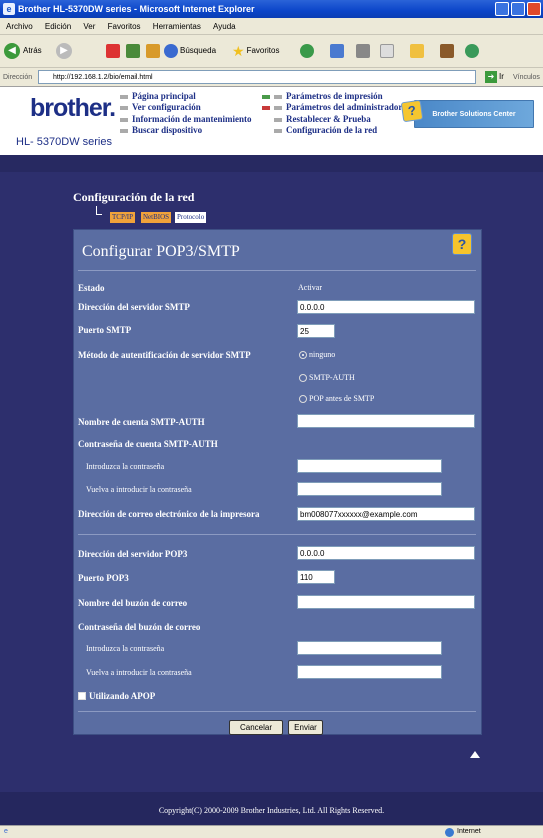 The width and height of the screenshot is (543, 838). Describe the element at coordinates (462, 244) in the screenshot. I see `help-icon: ?` at that location.